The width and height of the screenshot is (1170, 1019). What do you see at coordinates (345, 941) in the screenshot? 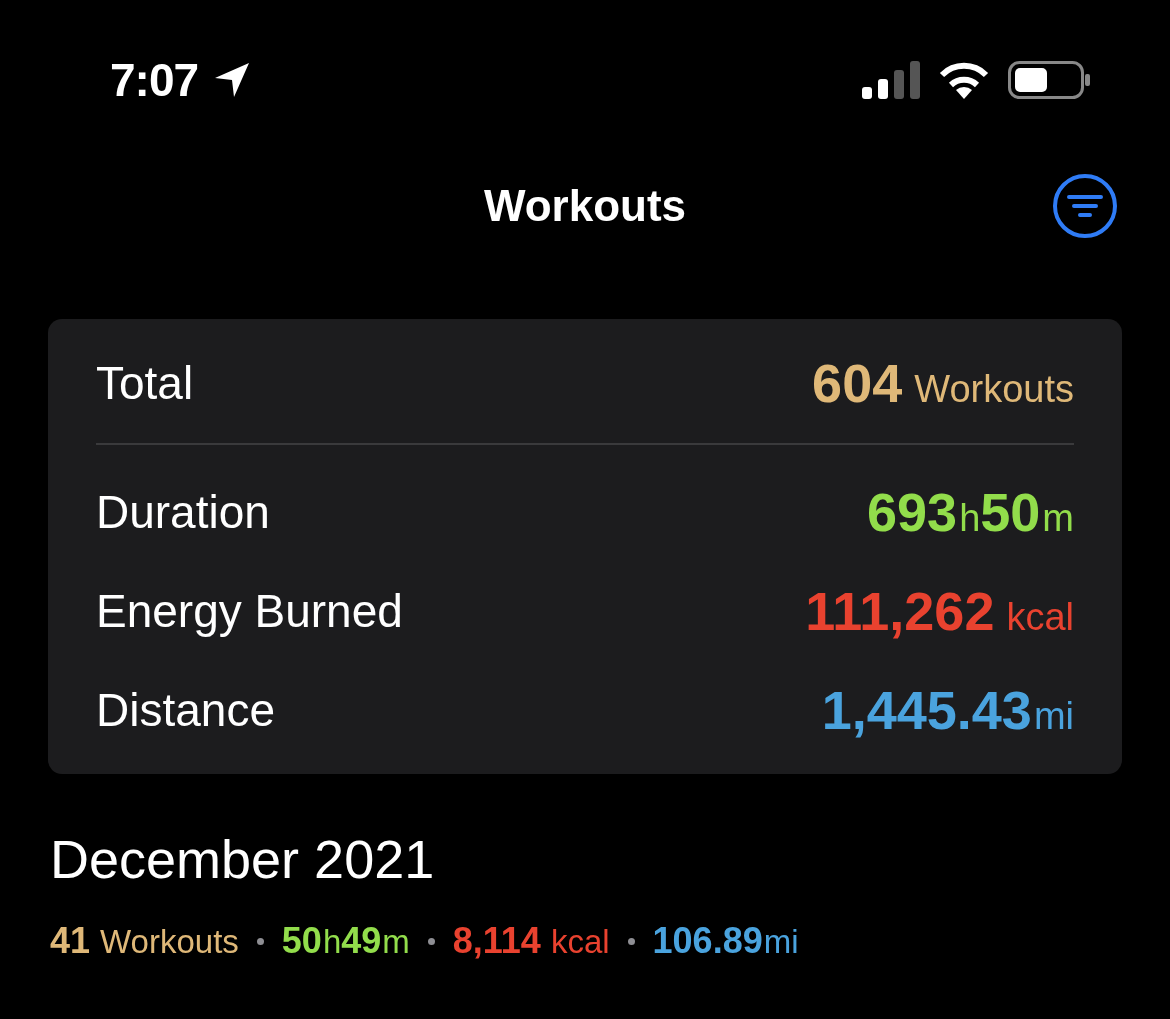
I see `month-stat: 50h49m` at bounding box center [345, 941].